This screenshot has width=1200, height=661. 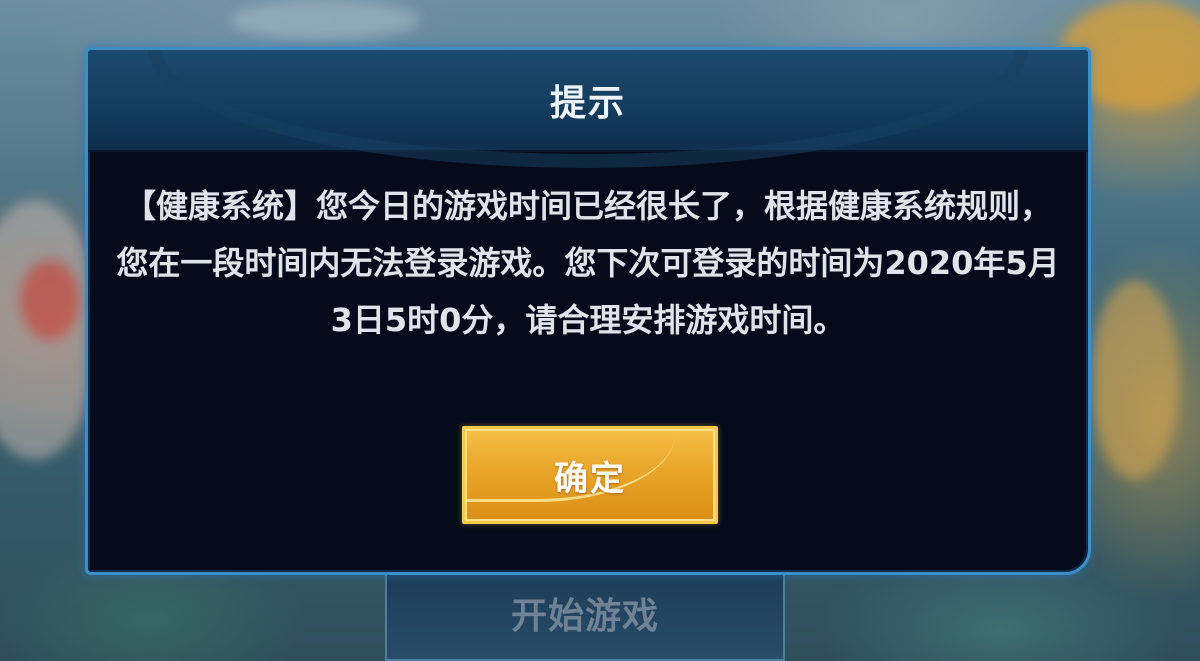 I want to click on start-game-button: 开始游戏, so click(x=585, y=613).